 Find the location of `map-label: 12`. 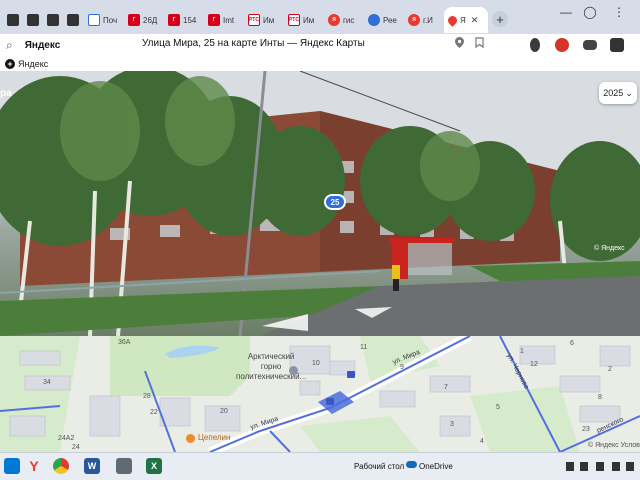

map-label: 12 is located at coordinates (534, 364).